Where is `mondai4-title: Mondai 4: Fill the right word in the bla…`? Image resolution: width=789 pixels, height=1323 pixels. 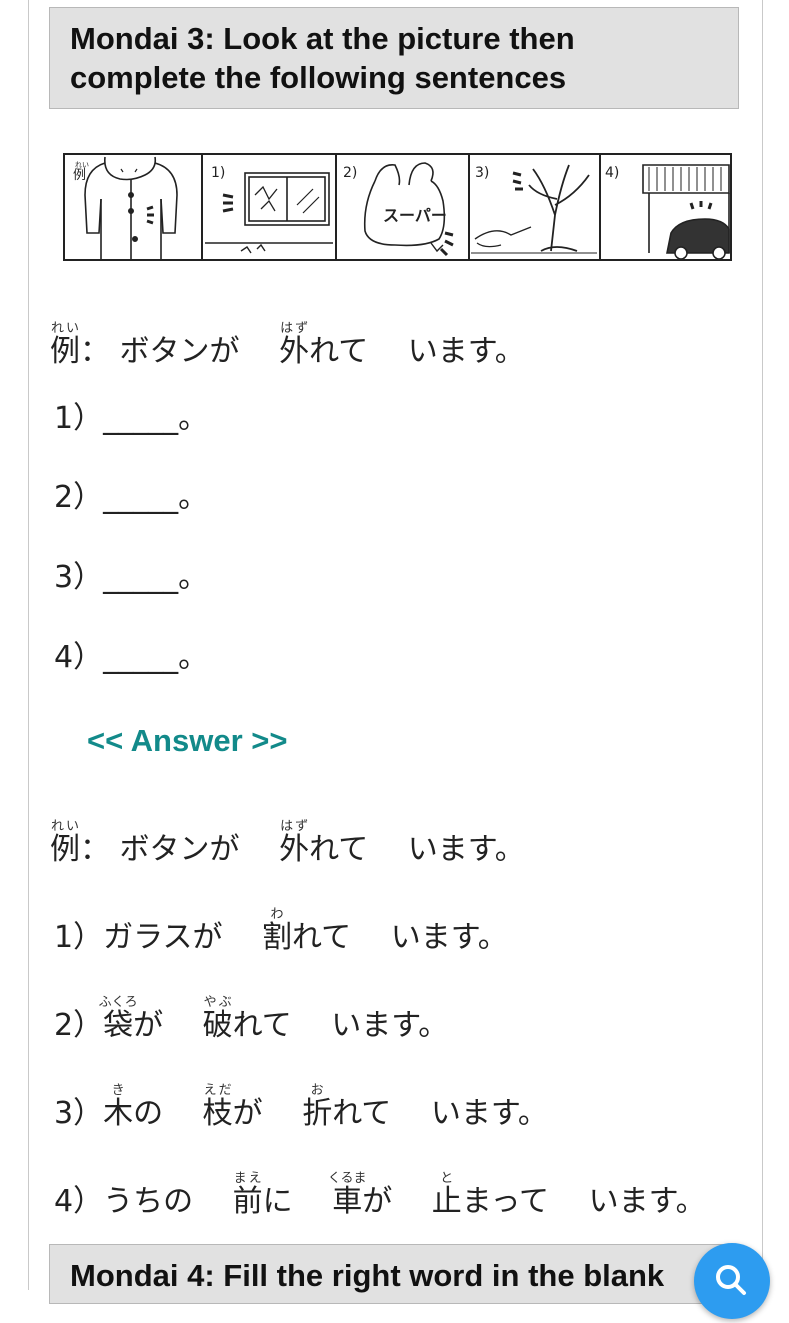 mondai4-title: Mondai 4: Fill the right word in the bla… is located at coordinates (367, 1275).